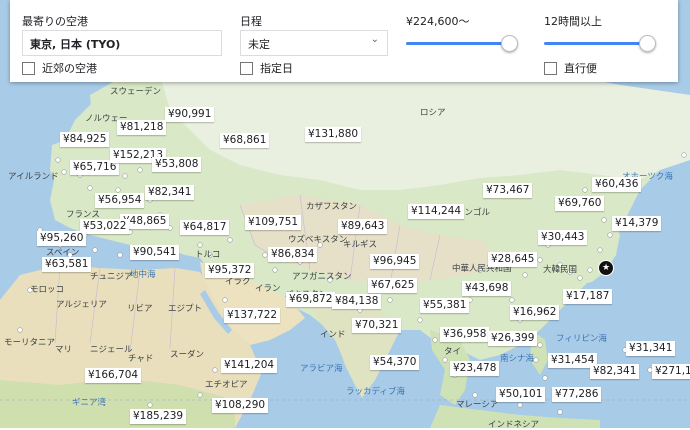  Describe the element at coordinates (375, 392) in the screenshot. I see `map-place-label: ラッカディブ海` at that location.